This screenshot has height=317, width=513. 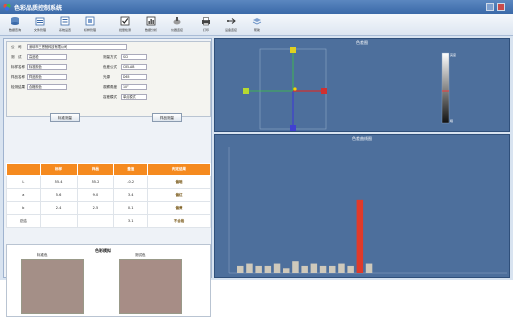 I want to click on toolbar-label: 系统设置, so click(x=64, y=30).